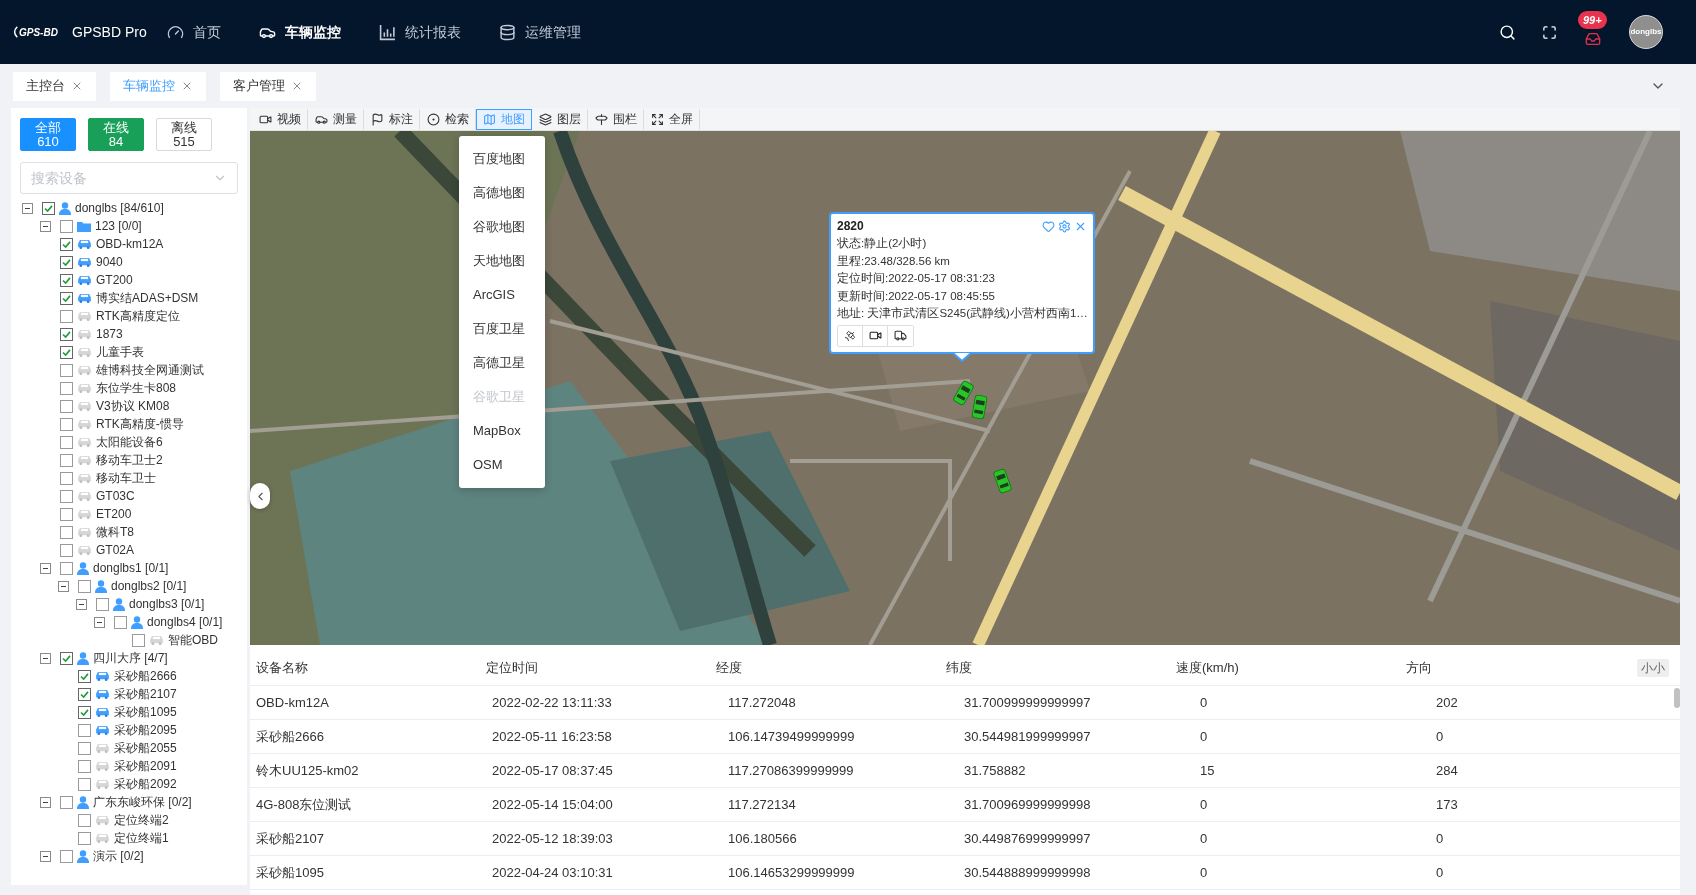 The height and width of the screenshot is (895, 1696). What do you see at coordinates (145, 766) in the screenshot?
I see `tree-node-label: 采砂船2091` at bounding box center [145, 766].